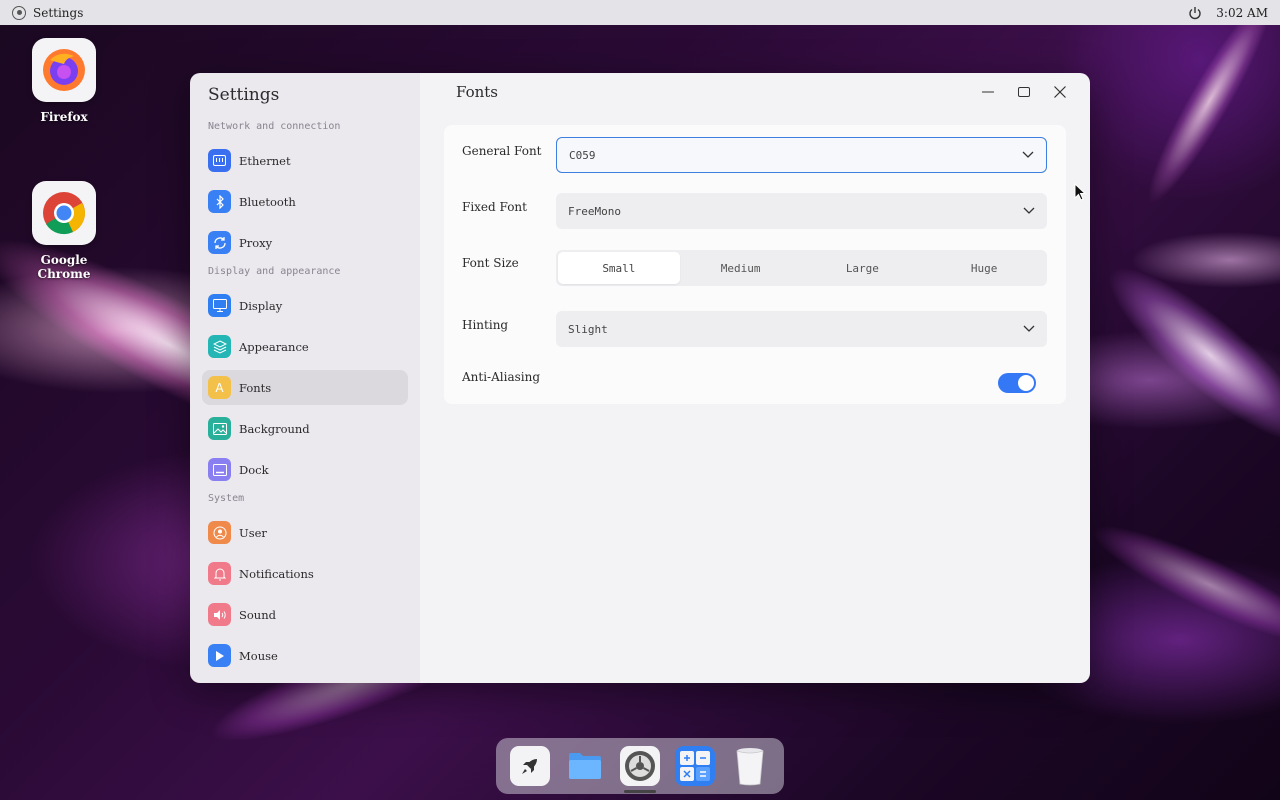 Image resolution: width=1280 pixels, height=800 pixels. I want to click on minimize-button, so click(988, 92).